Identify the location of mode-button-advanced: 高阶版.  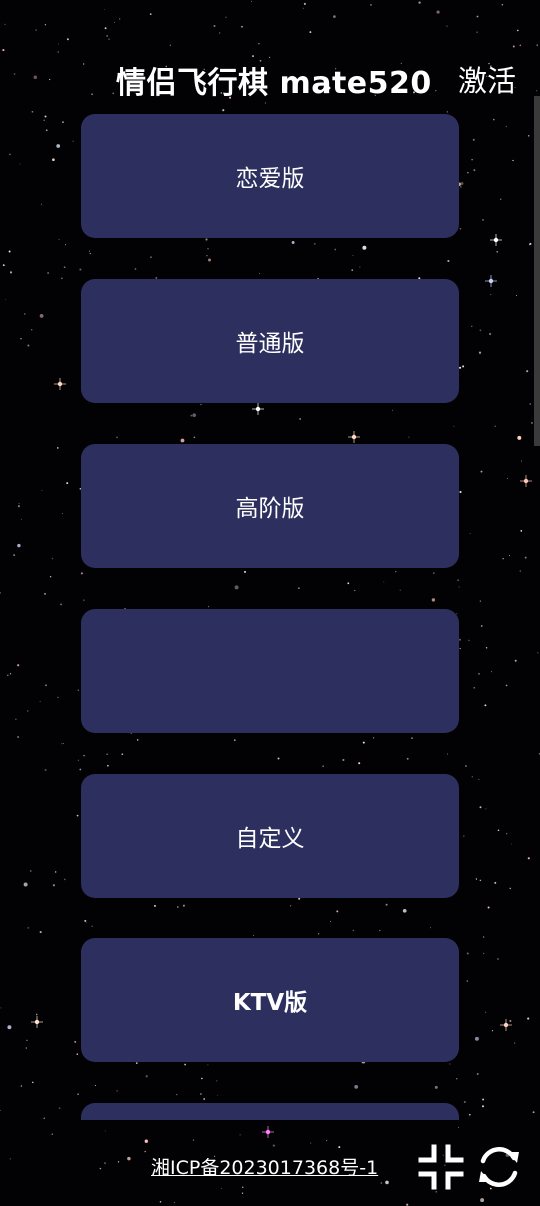
(270, 506).